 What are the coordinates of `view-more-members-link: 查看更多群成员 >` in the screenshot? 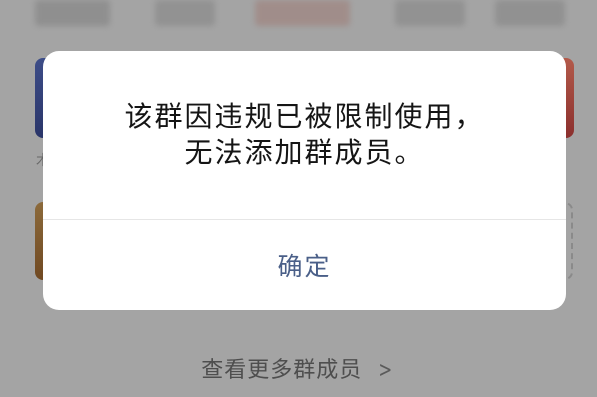 It's located at (298, 368).